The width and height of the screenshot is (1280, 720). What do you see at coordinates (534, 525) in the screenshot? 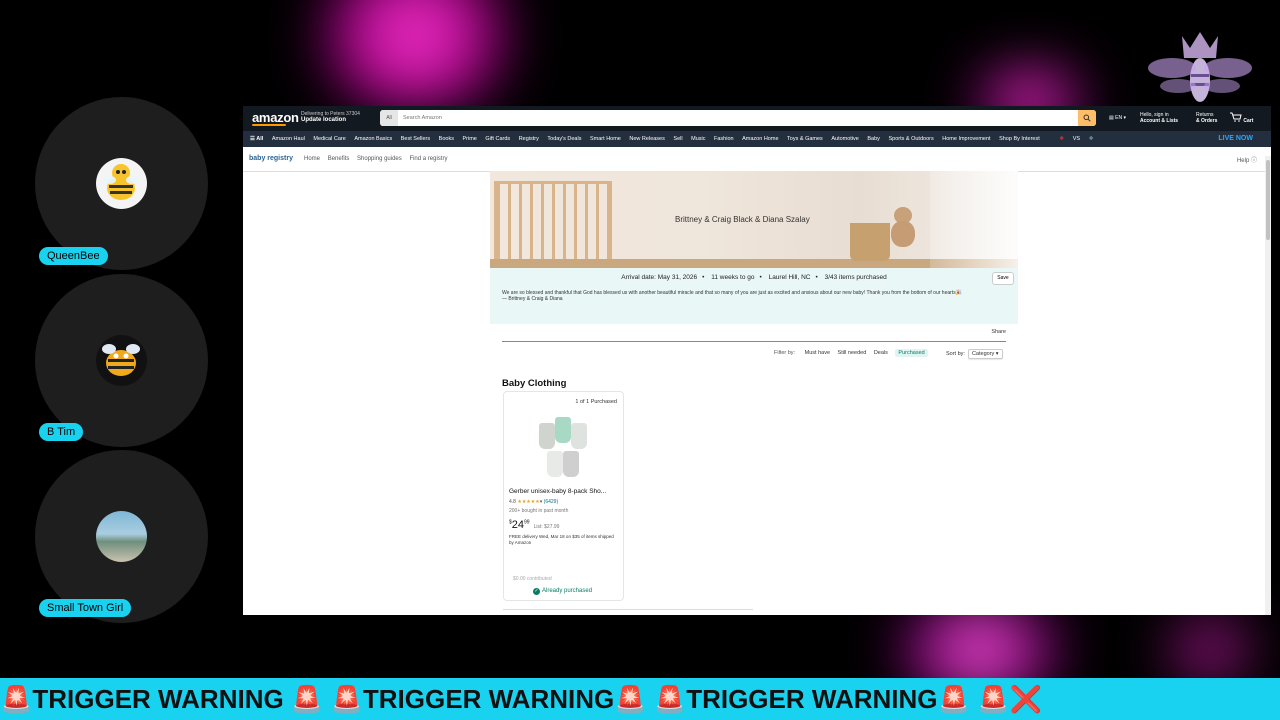
I see `product-price: $2499List: $27.99` at bounding box center [534, 525].